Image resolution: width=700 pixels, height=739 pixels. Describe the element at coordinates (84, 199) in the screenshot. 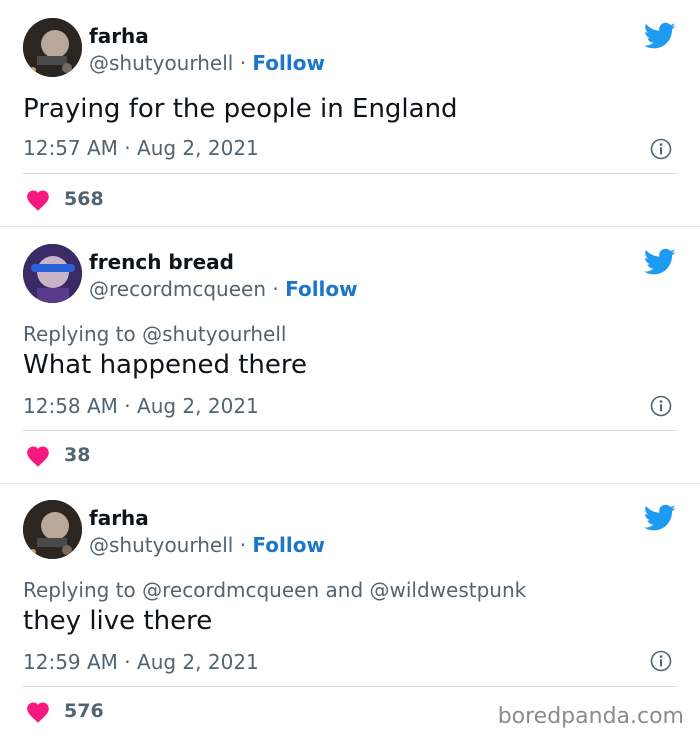

I see `like-count: 568` at that location.